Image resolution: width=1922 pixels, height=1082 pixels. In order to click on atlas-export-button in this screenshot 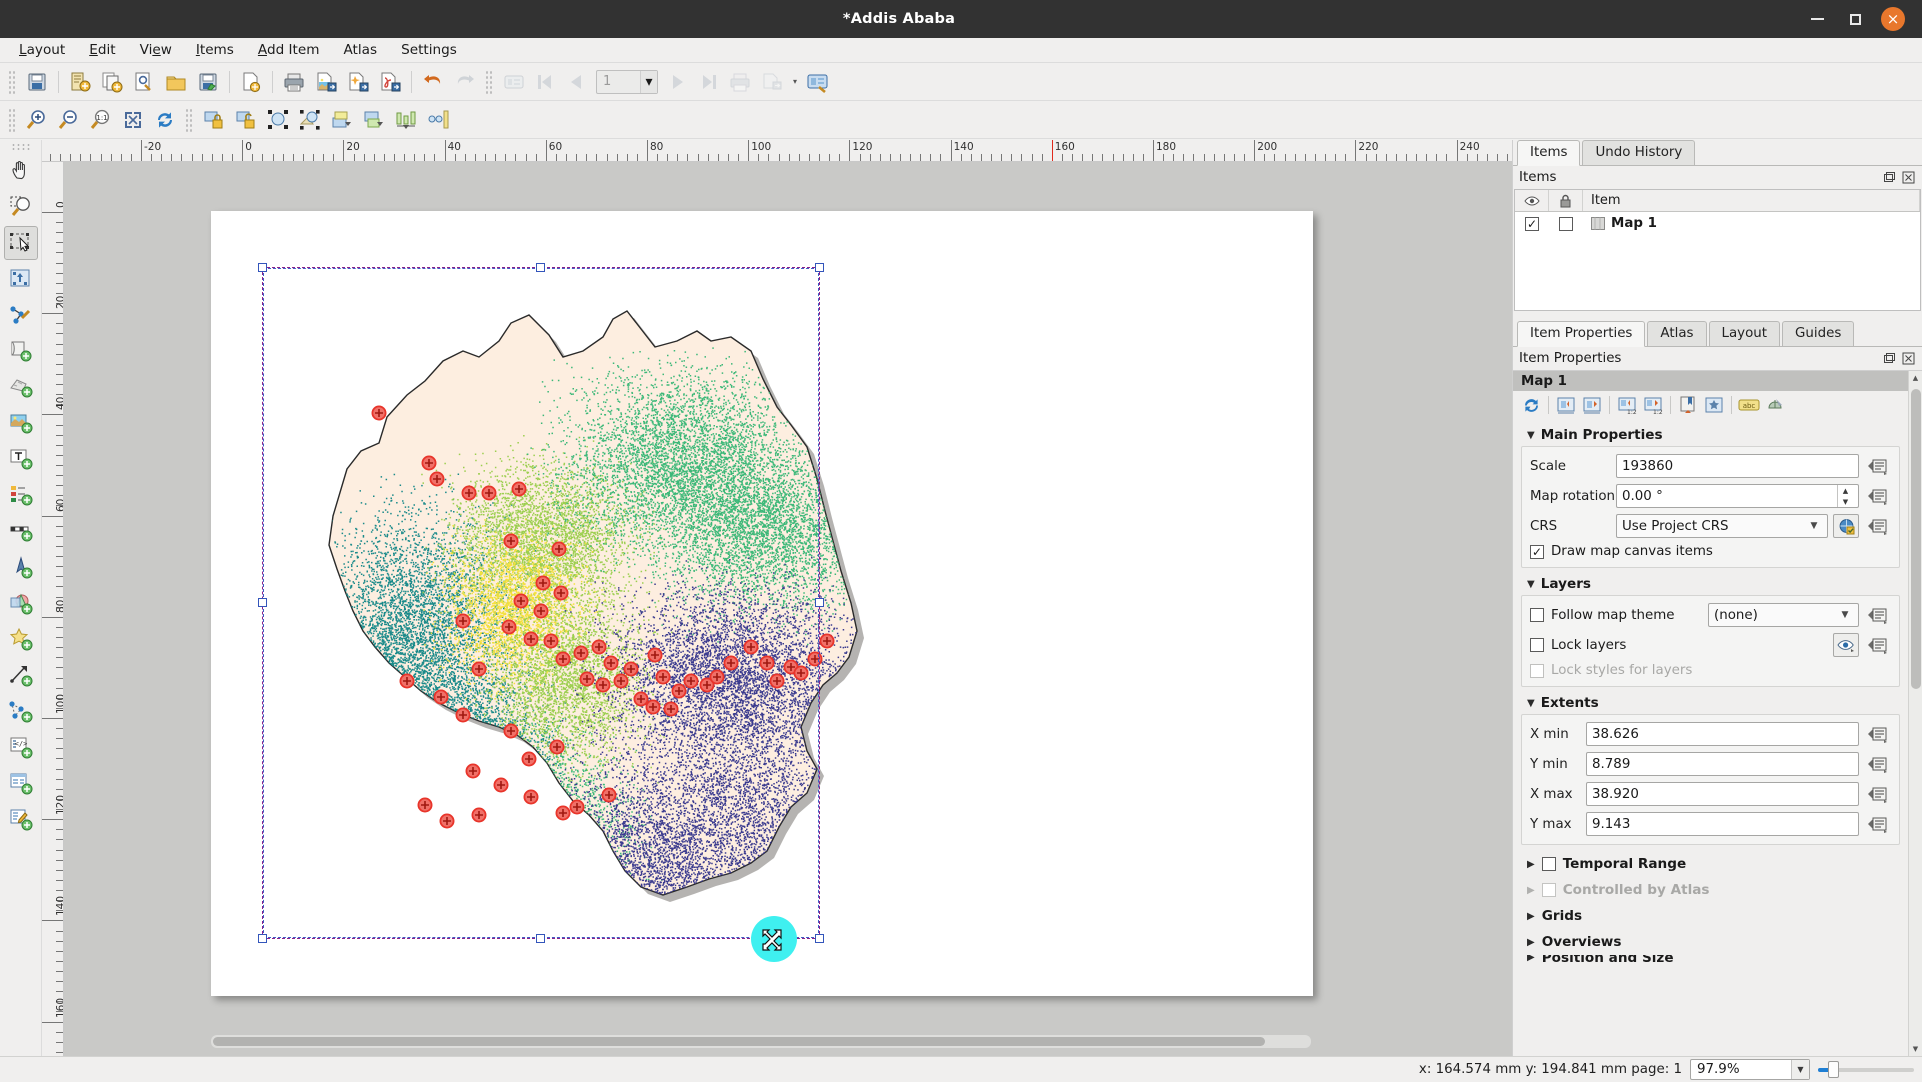, I will do `click(772, 82)`.